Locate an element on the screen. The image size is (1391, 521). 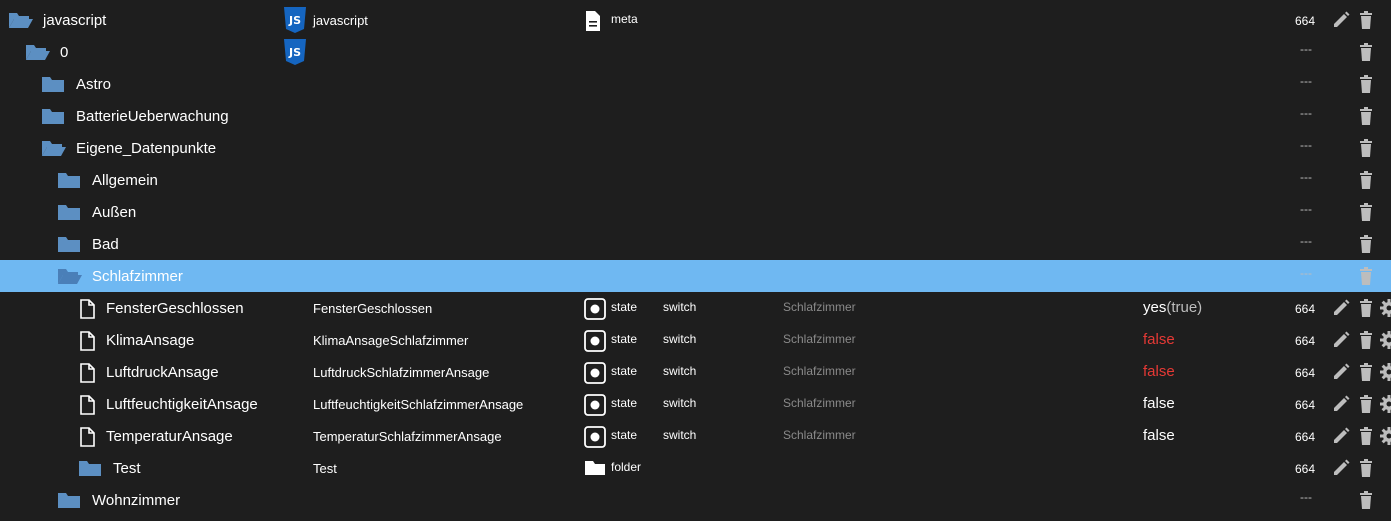
state-value-text: false is located at coordinates (1159, 403).